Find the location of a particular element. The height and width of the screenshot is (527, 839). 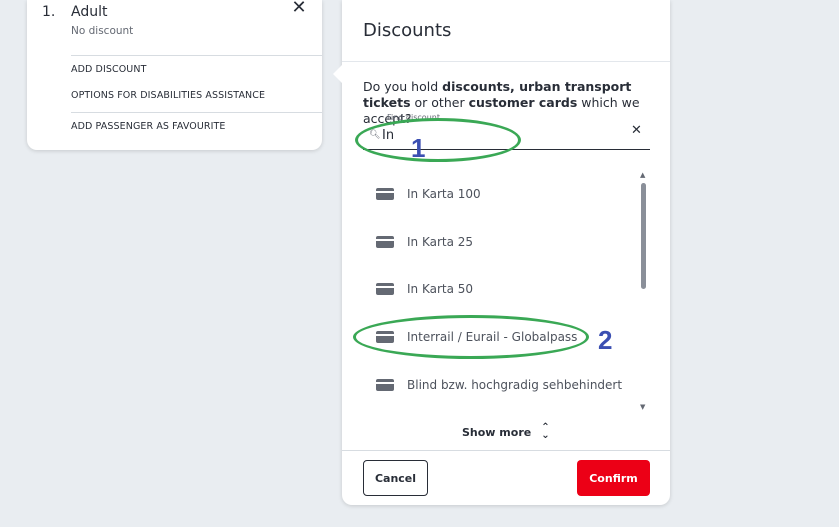

list-item-label: In Karta 50 is located at coordinates (440, 289).